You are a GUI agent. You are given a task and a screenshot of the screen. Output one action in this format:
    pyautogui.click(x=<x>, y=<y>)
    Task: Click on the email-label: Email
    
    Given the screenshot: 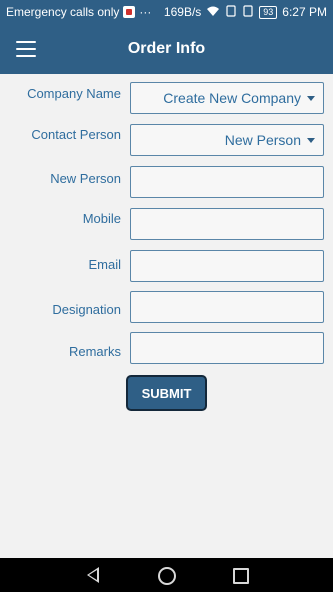 What is the action you would take?
    pyautogui.click(x=104, y=264)
    